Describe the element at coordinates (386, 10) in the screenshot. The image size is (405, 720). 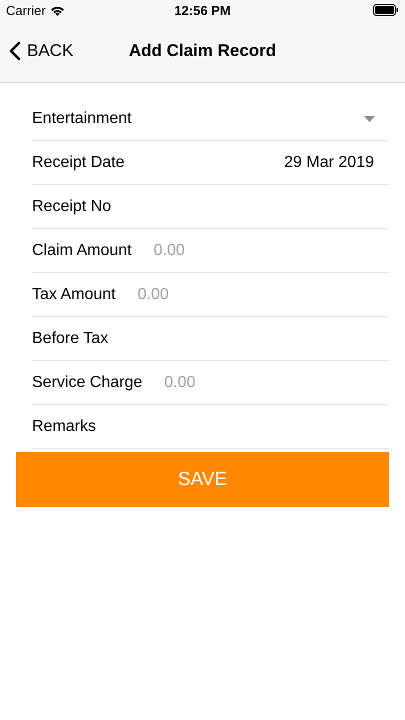
I see `battery-icon` at that location.